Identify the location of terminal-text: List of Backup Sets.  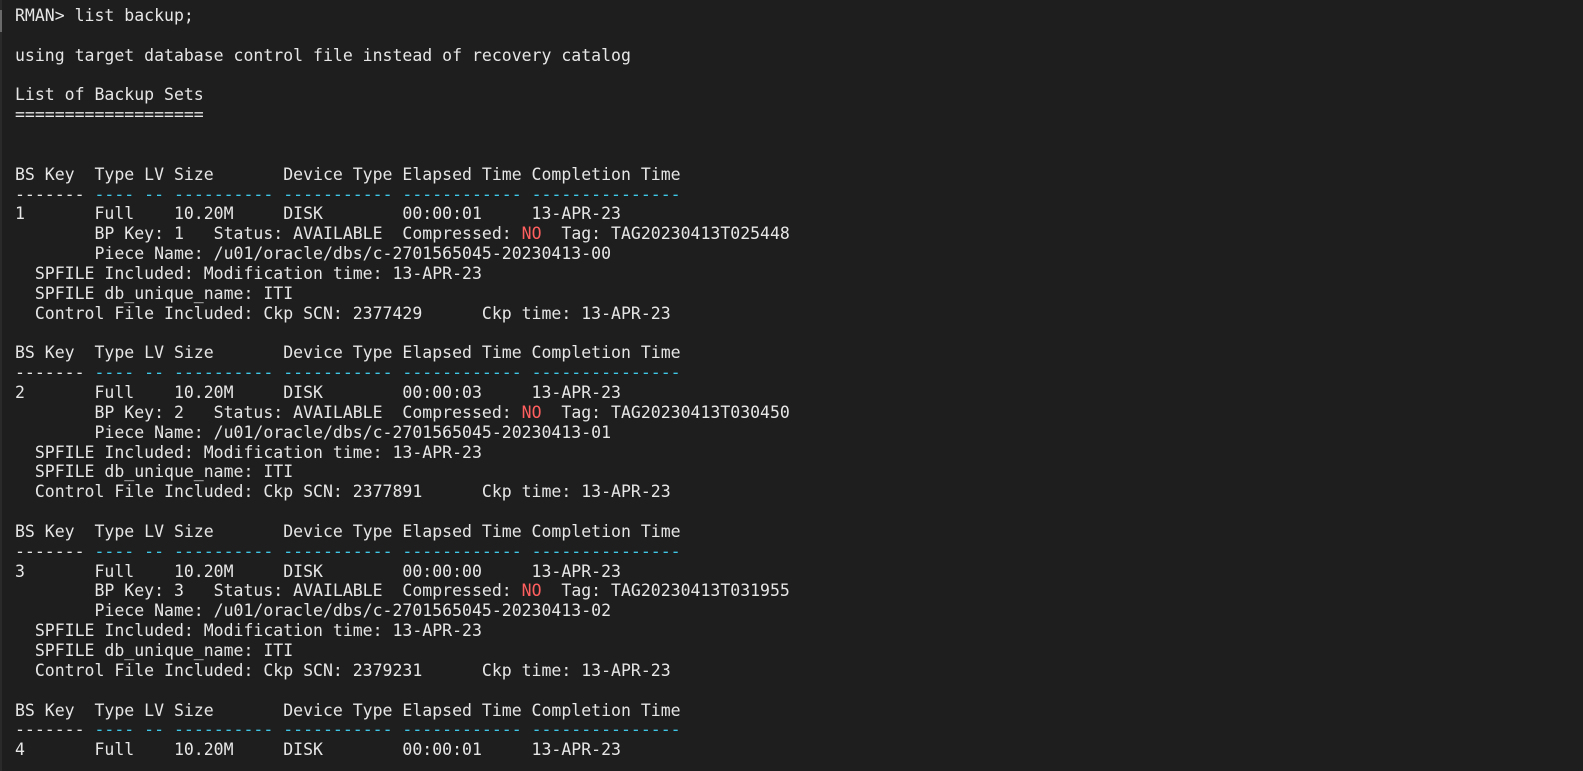
(109, 95).